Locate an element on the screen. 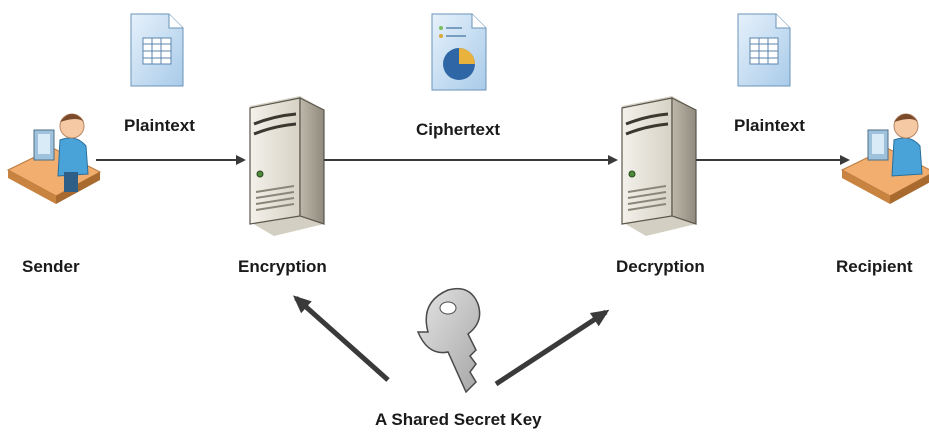 The height and width of the screenshot is (437, 929). key-icon is located at coordinates (448, 340).